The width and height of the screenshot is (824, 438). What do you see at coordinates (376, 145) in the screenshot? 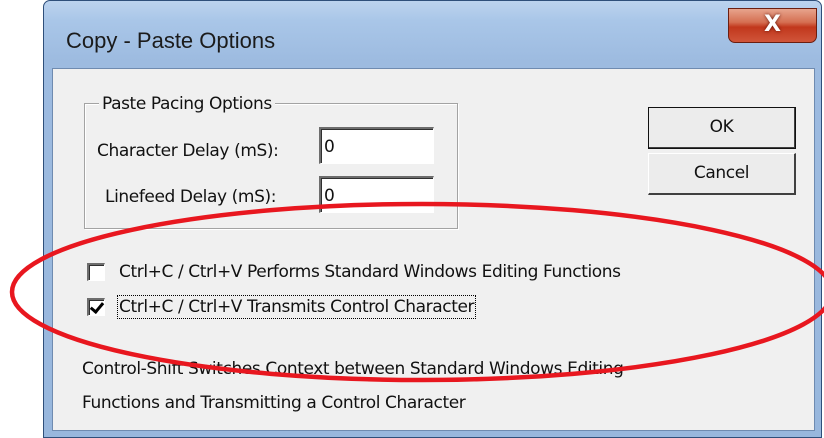
I see `character-delay-field` at bounding box center [376, 145].